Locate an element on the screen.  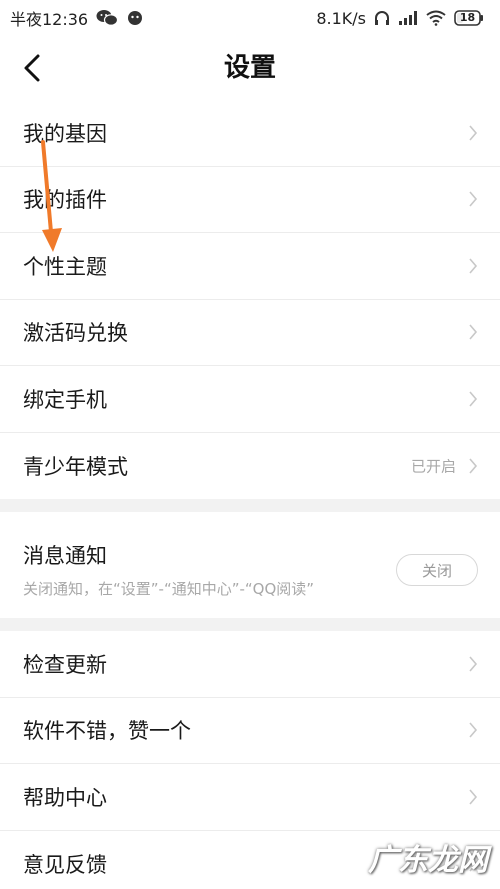
back-button is located at coordinates (32, 68).